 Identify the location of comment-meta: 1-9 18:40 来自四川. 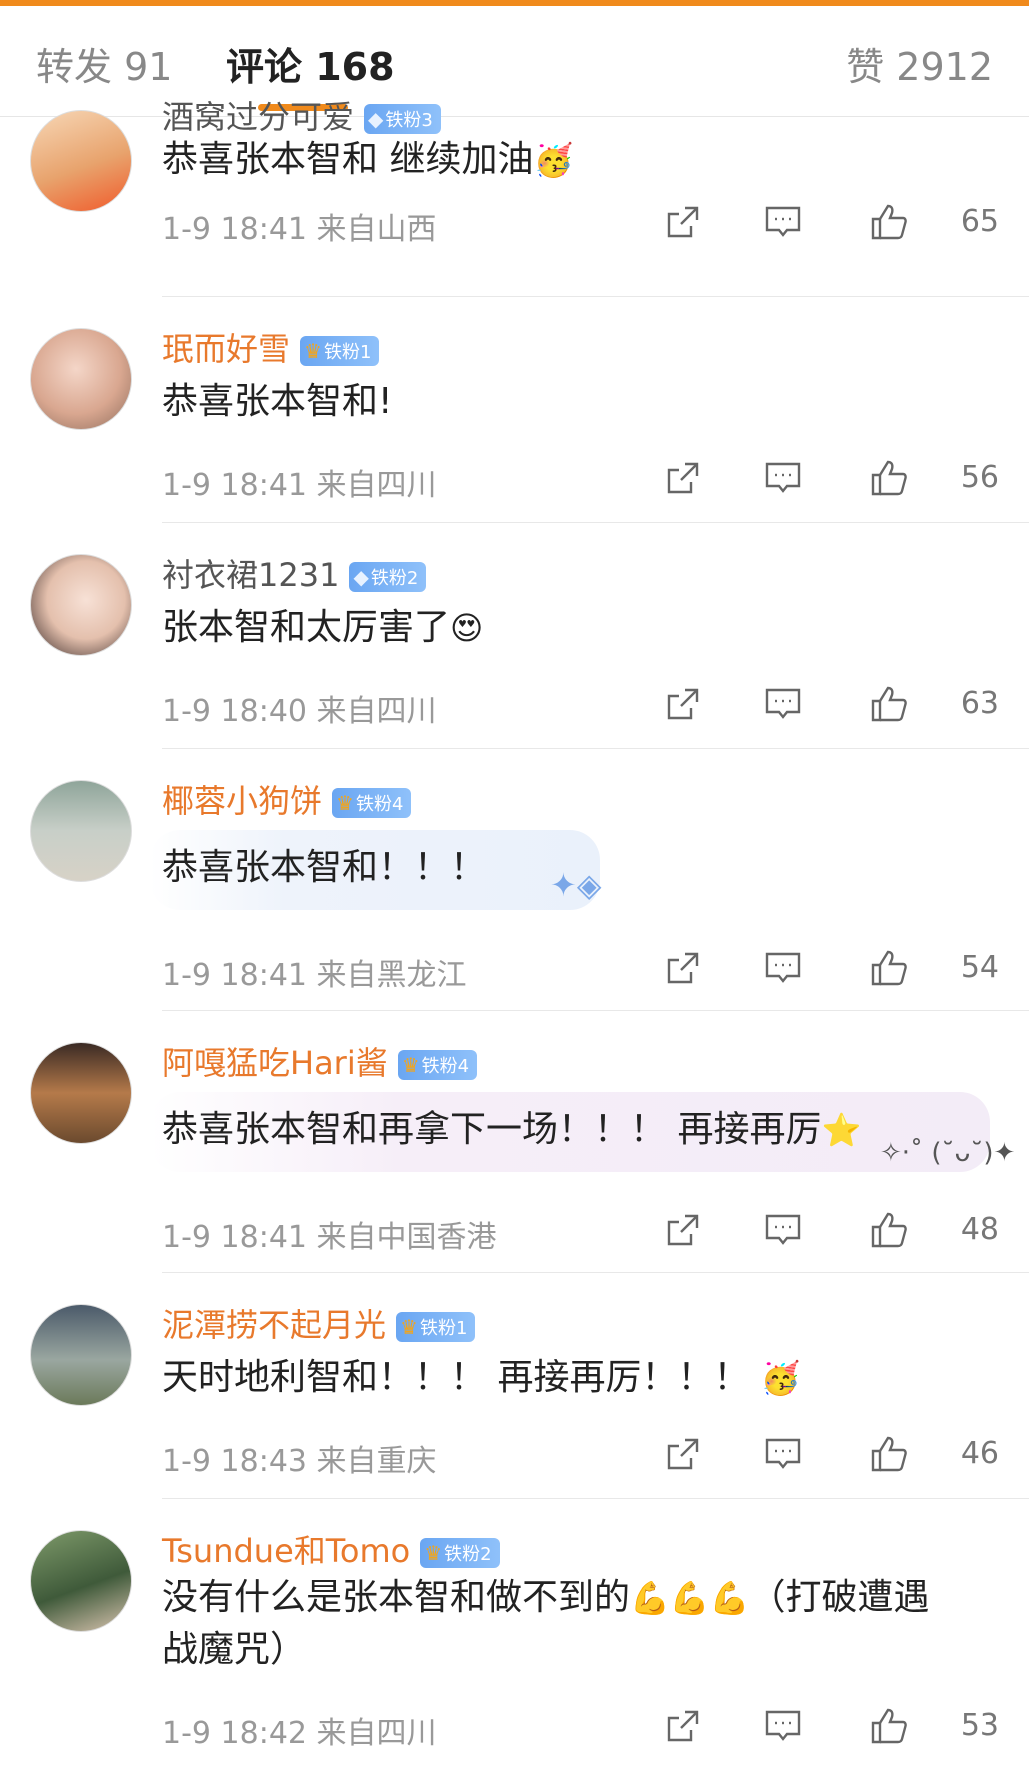
(299, 711).